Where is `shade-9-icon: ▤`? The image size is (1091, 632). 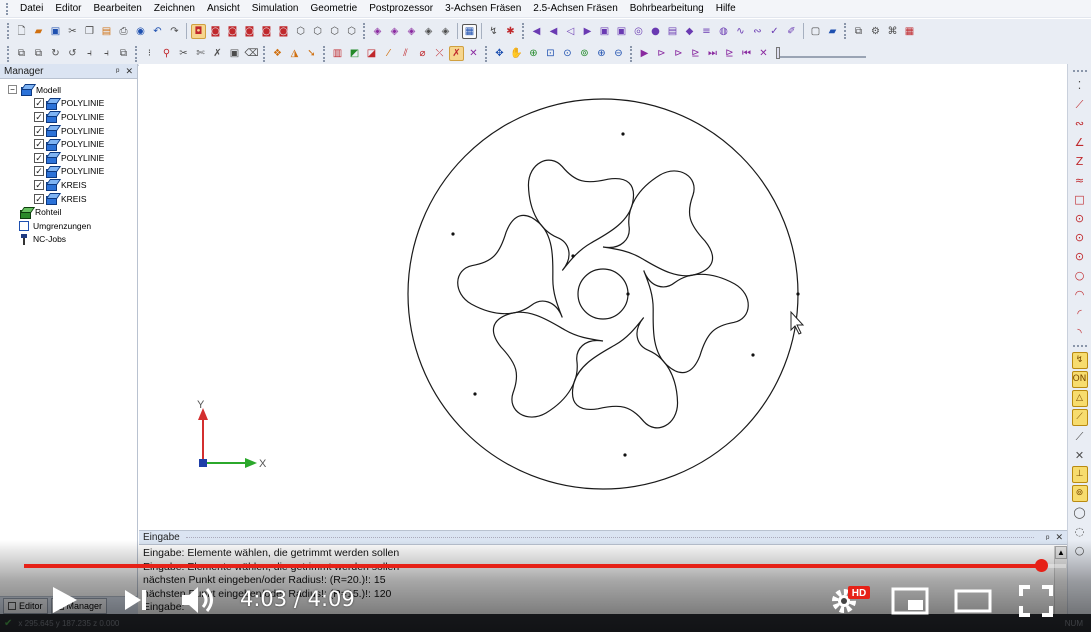 shade-9-icon: ▤ is located at coordinates (672, 31).